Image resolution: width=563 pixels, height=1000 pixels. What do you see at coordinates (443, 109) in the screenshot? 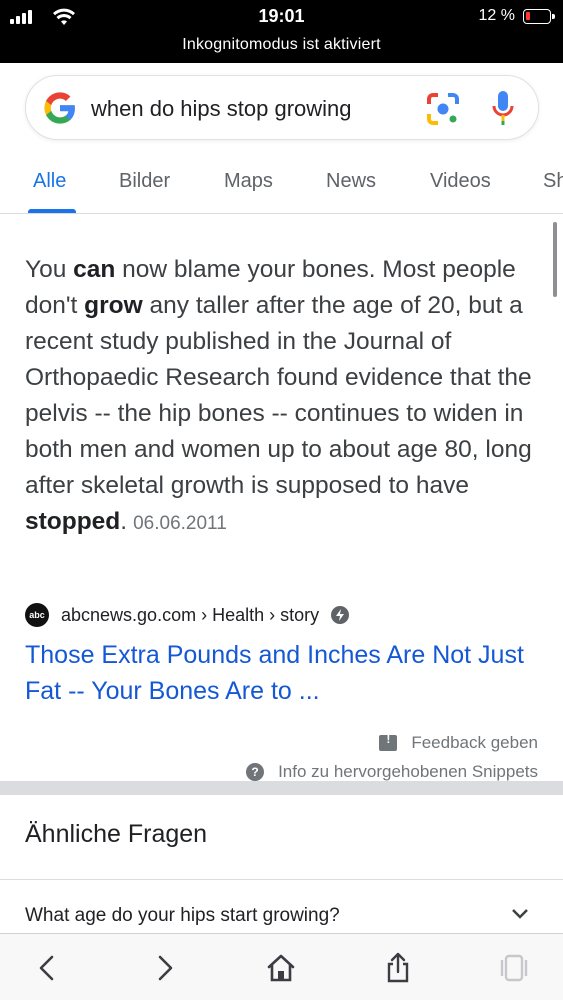
I see `google-lens-icon` at bounding box center [443, 109].